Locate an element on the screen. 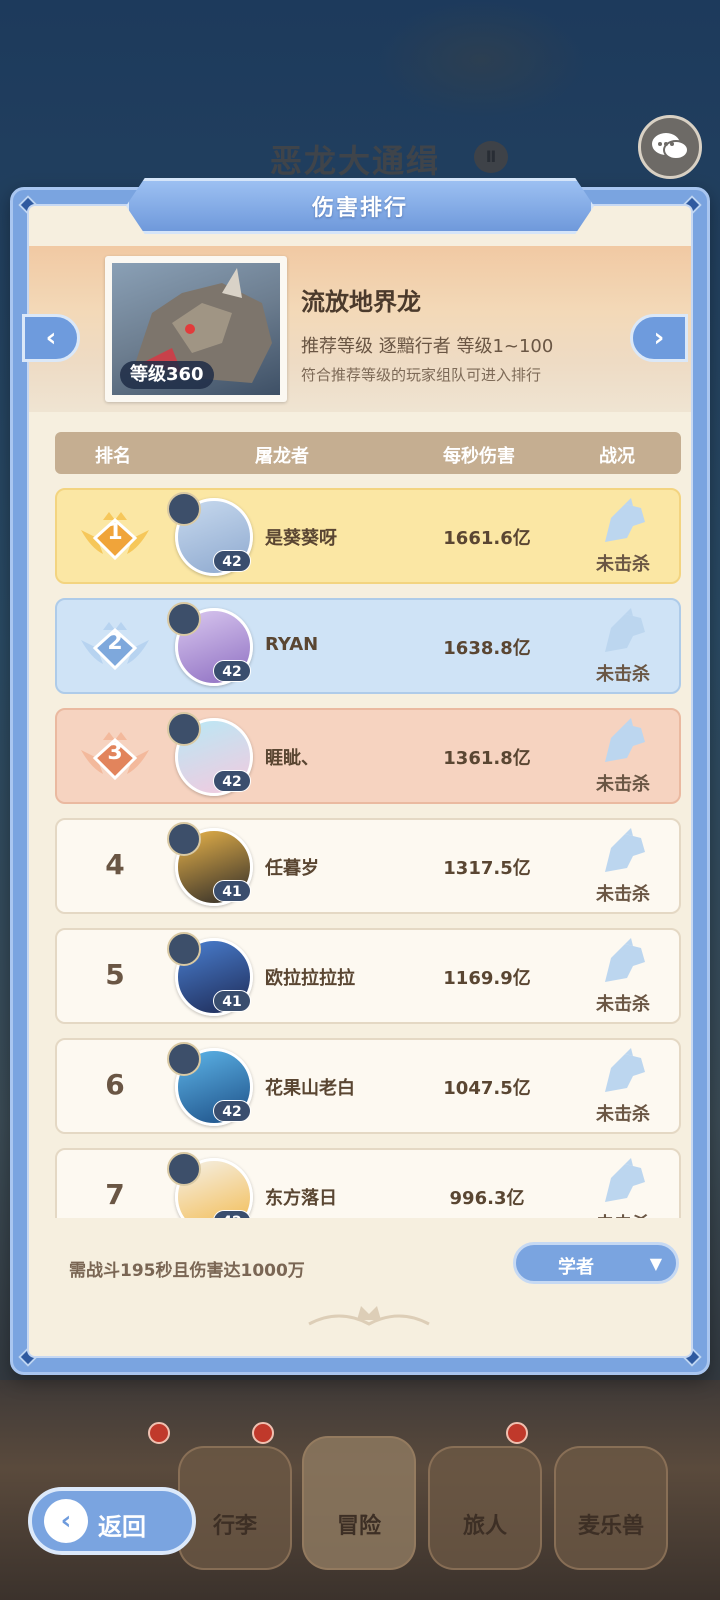  damage-per-second: 1047.5亿 is located at coordinates (487, 1088).